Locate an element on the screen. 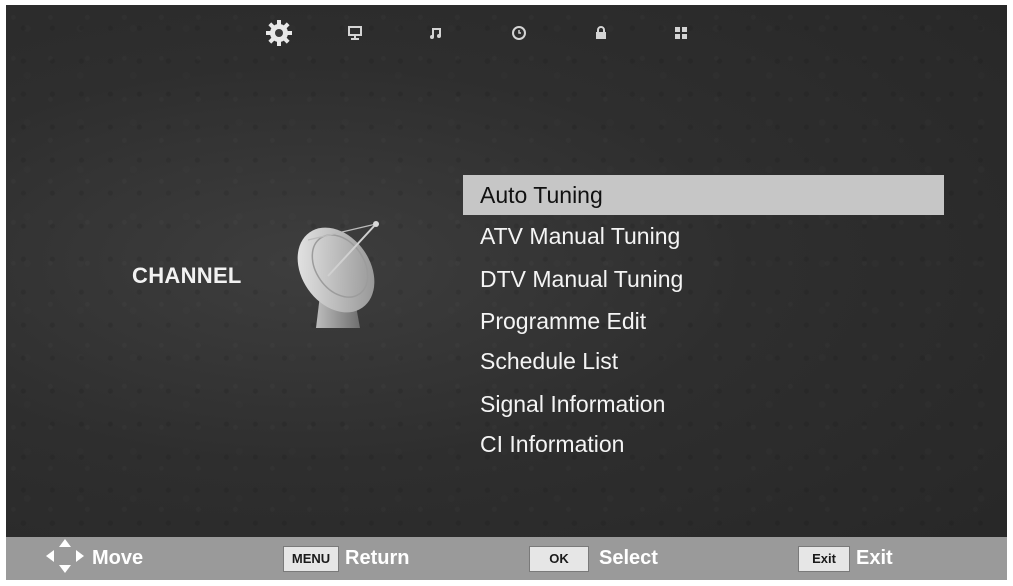 The height and width of the screenshot is (586, 1013). exit-key: Exit is located at coordinates (824, 558).